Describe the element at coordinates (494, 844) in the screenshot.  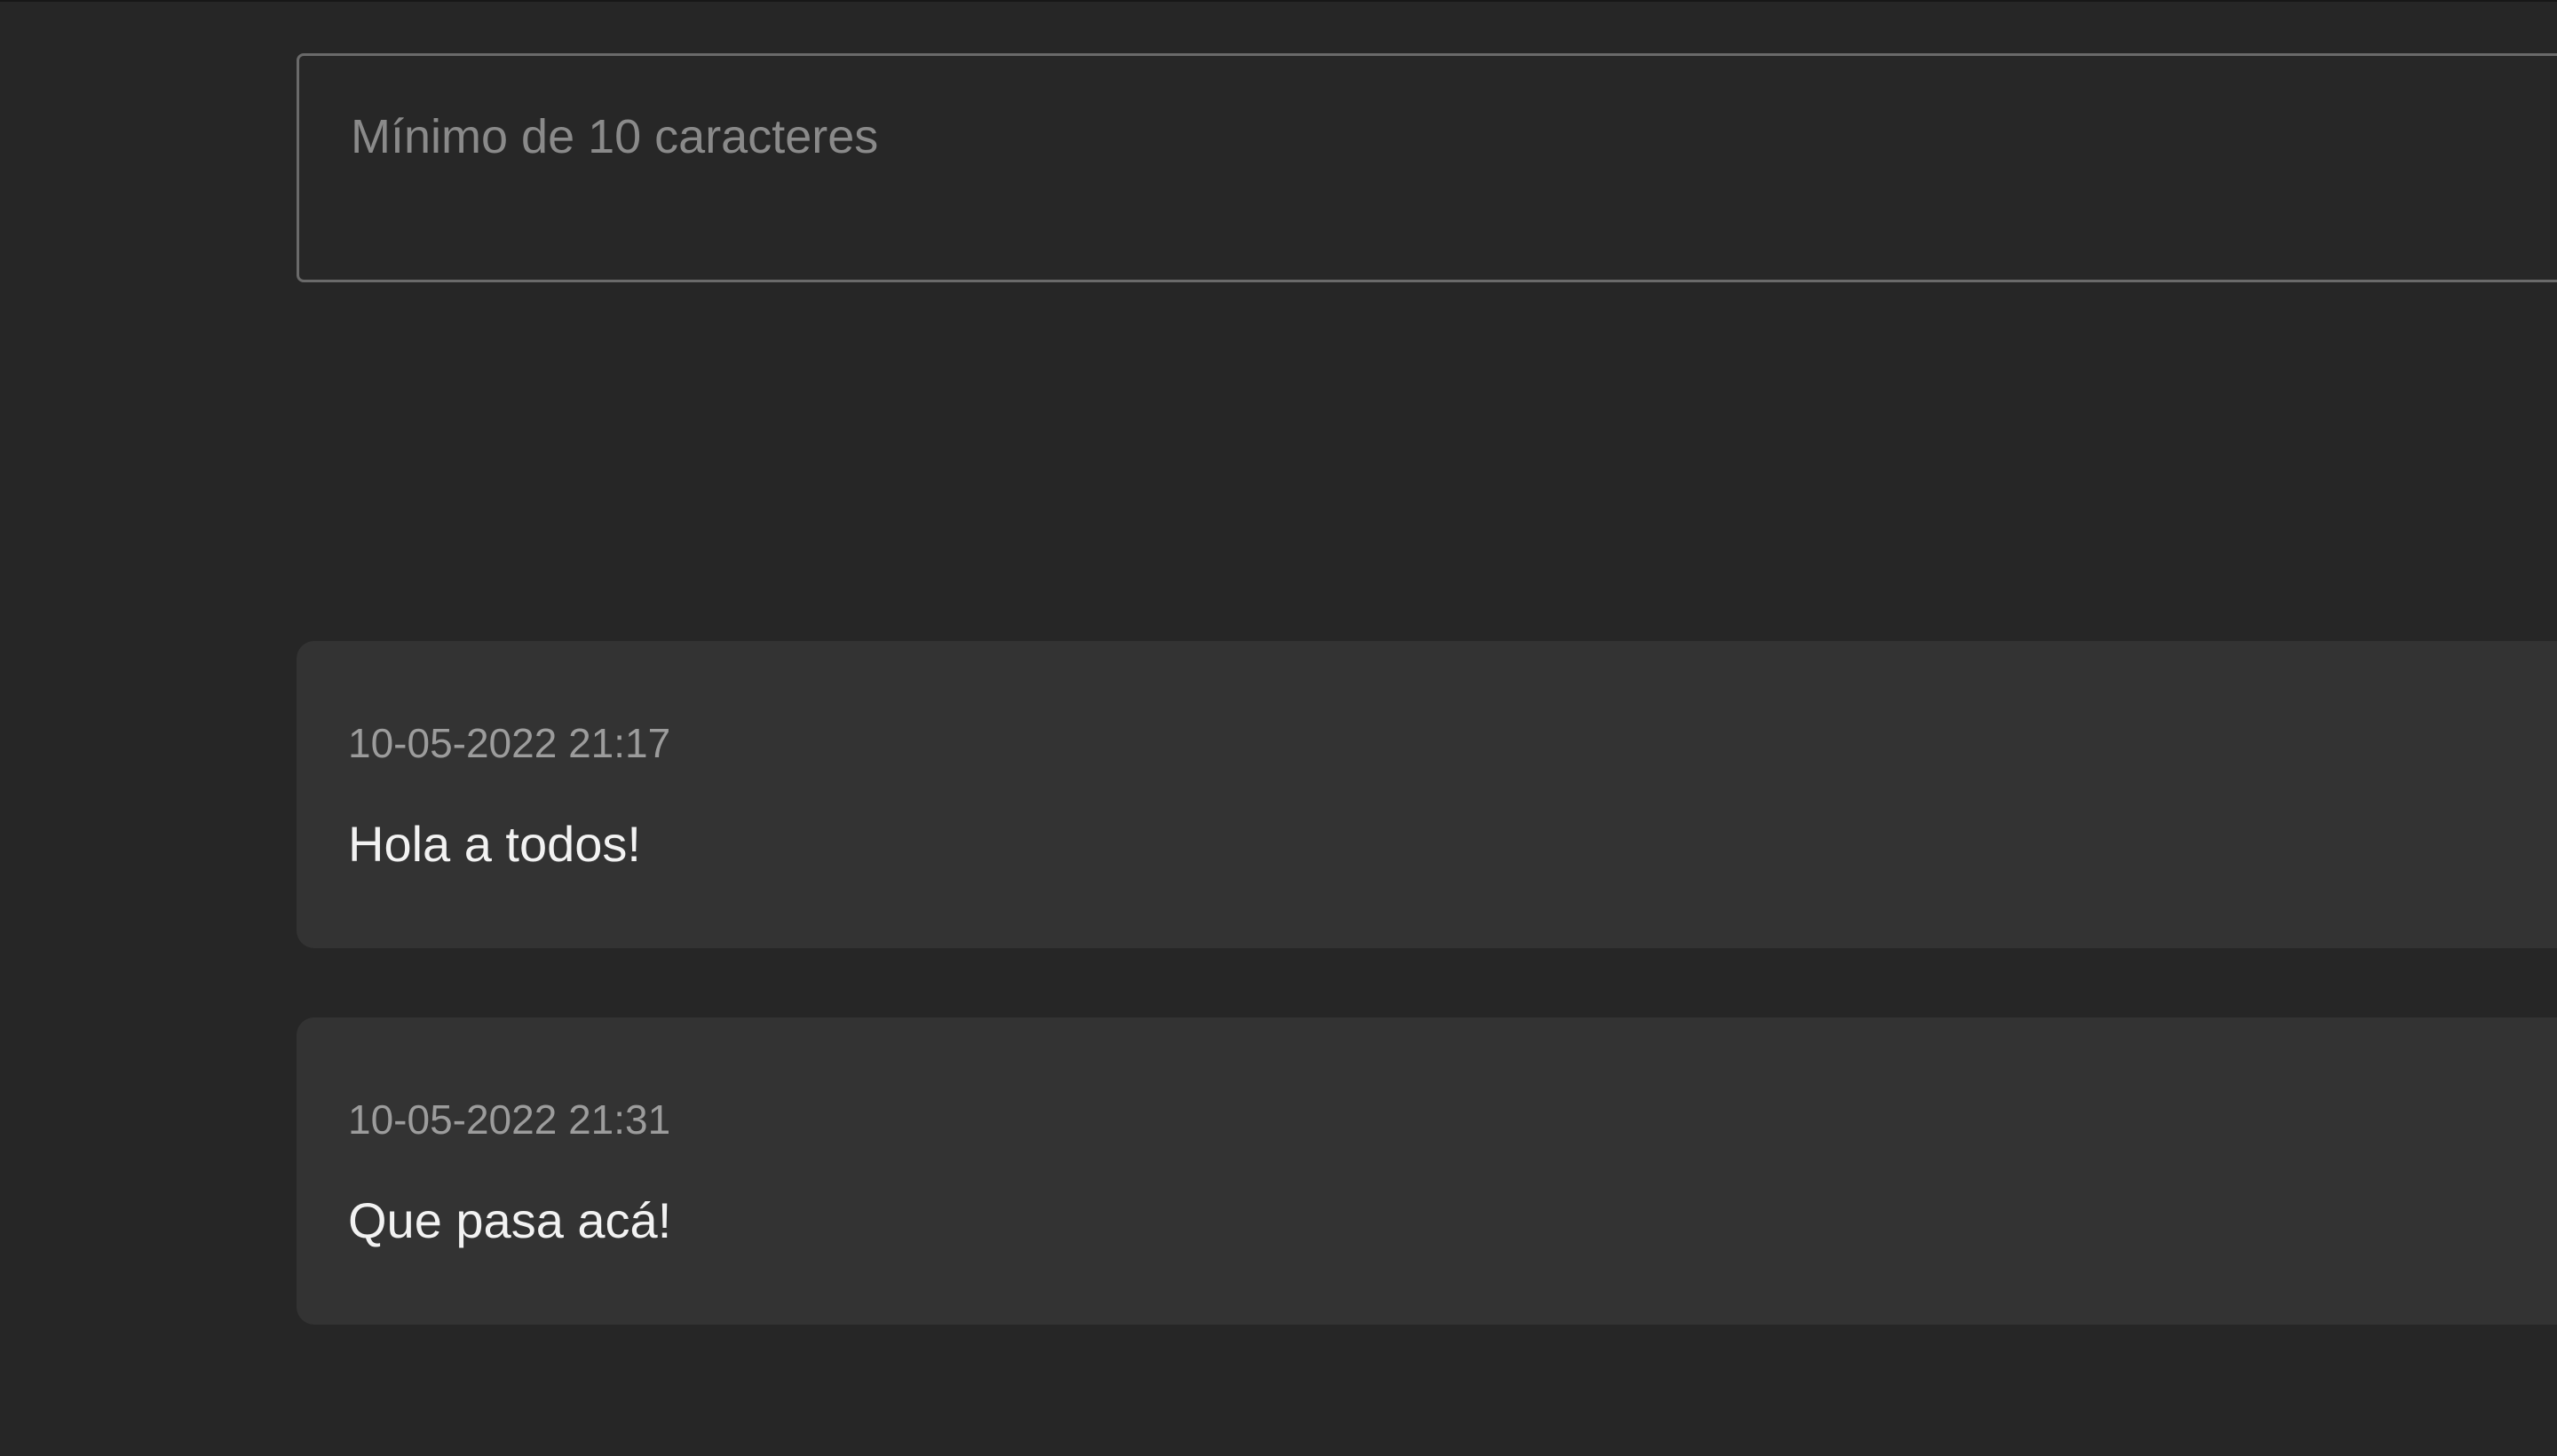
I see `comment-text: Hola a todos!` at that location.